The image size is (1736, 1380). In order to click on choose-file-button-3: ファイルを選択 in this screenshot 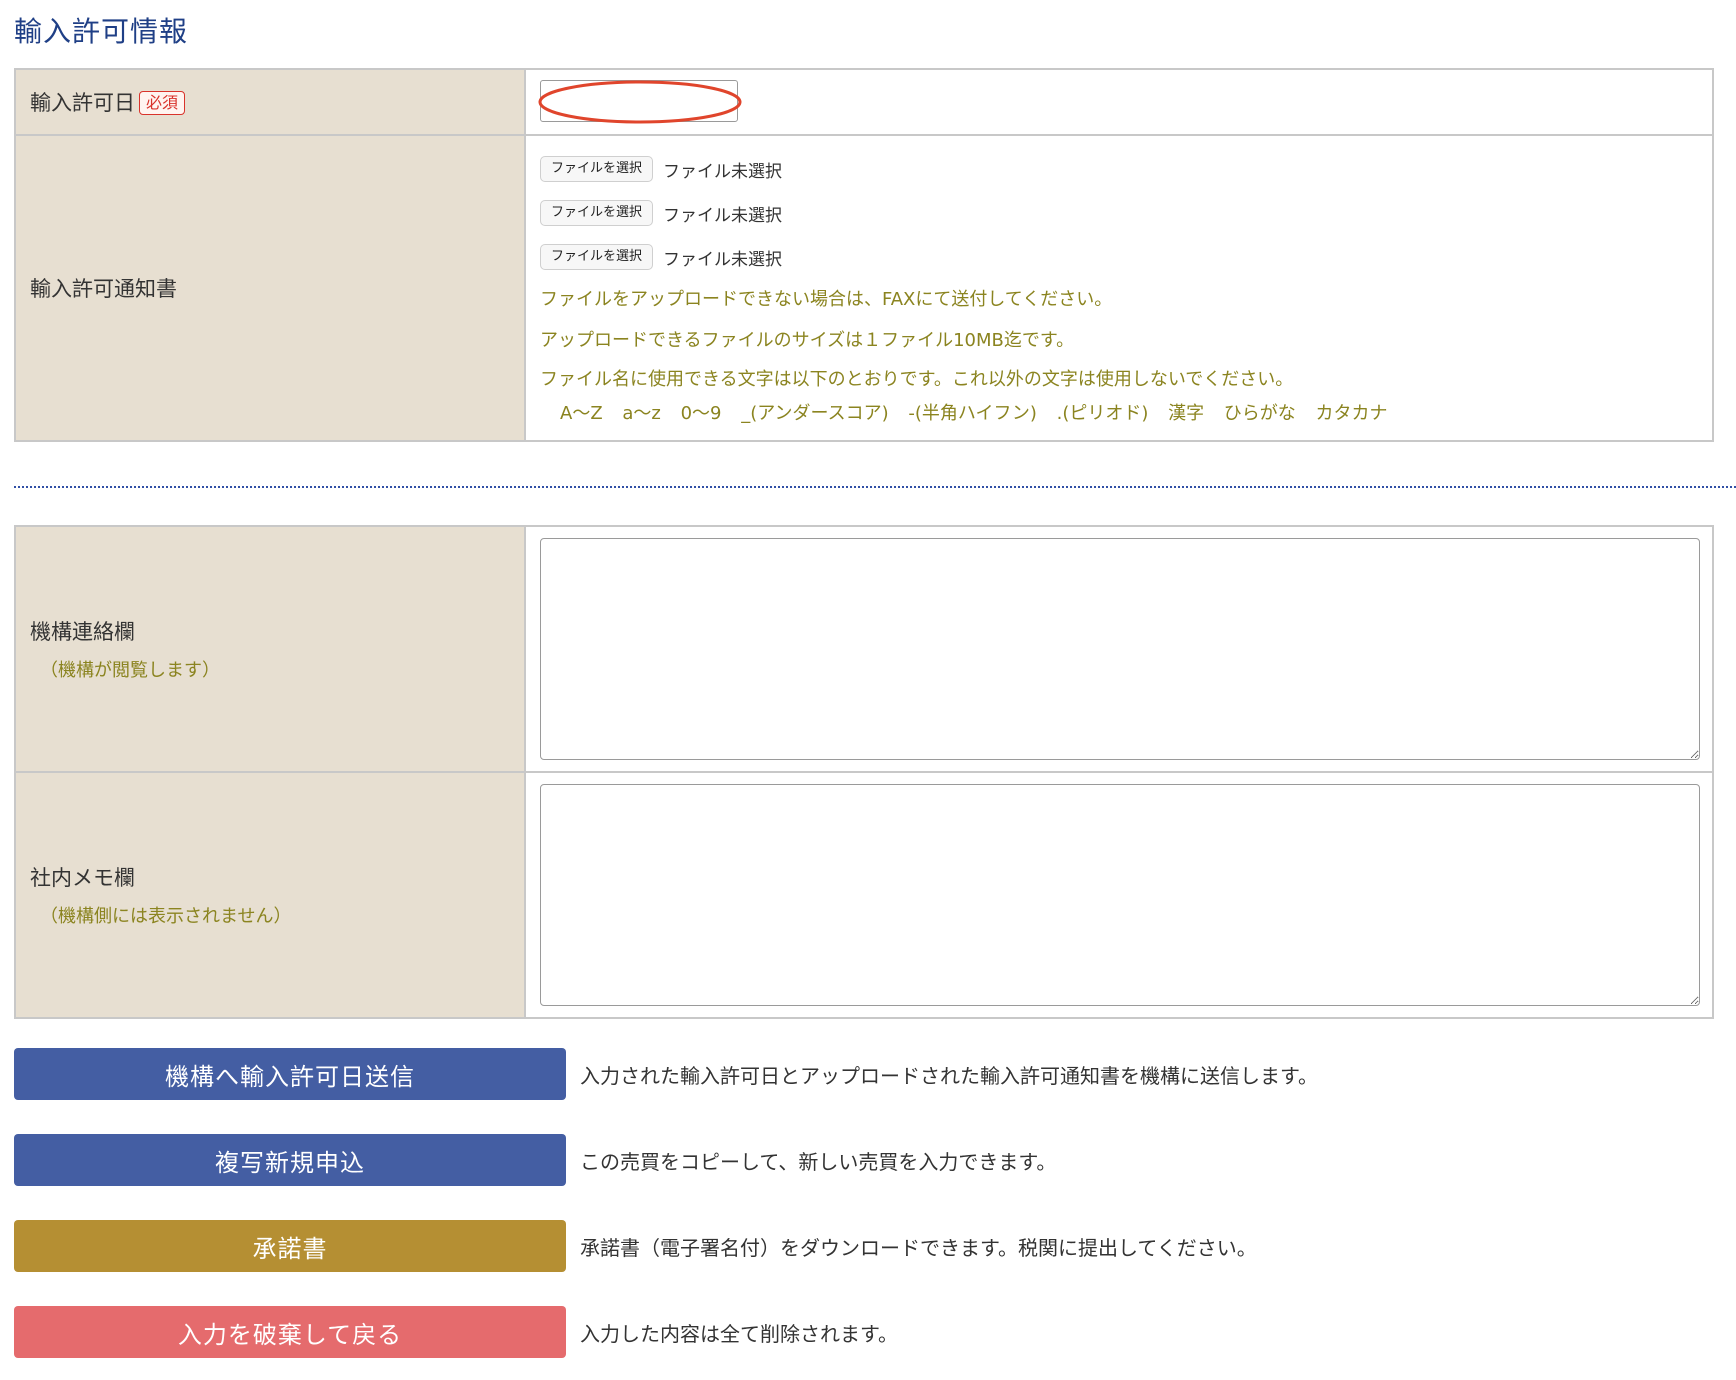, I will do `click(597, 257)`.